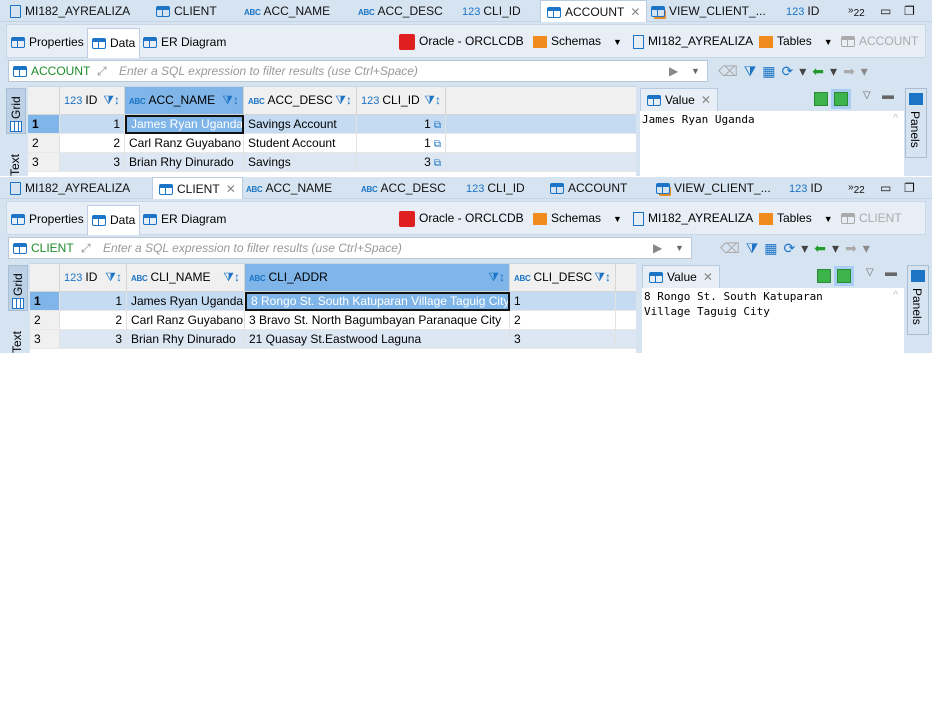 Image resolution: width=932 pixels, height=722 pixels. What do you see at coordinates (93, 278) in the screenshot?
I see `column-header-id: 123 ID ⧩↕` at bounding box center [93, 278].